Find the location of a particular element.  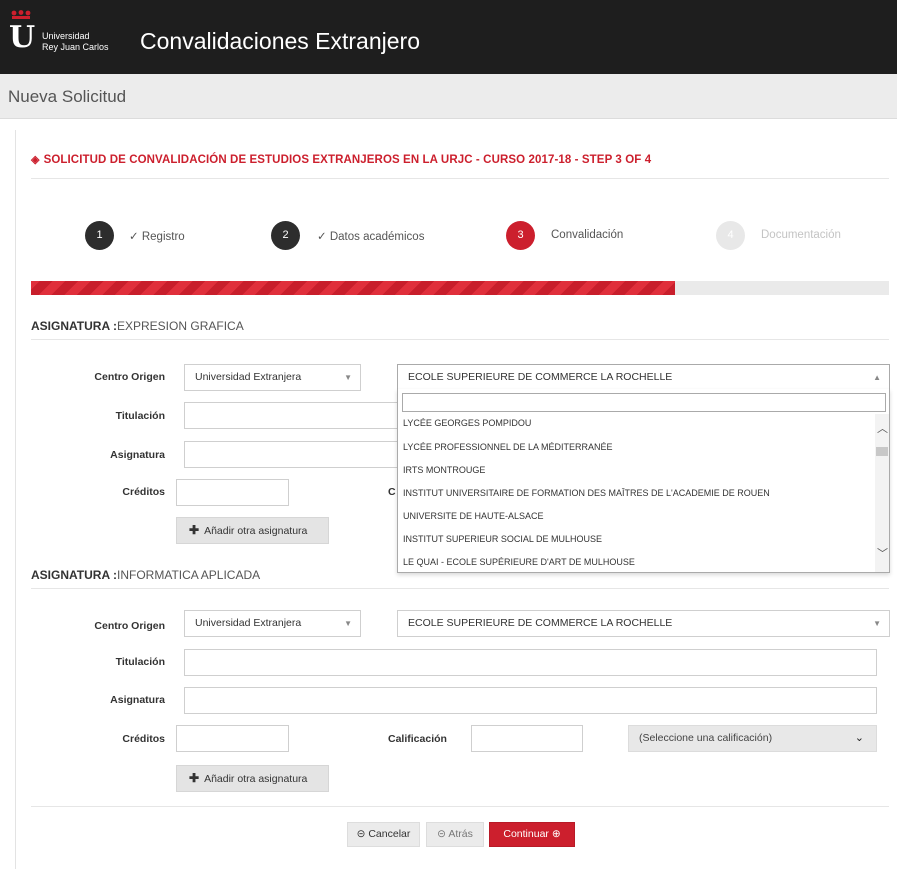

calificacion-label: Calificación is located at coordinates (417, 739).